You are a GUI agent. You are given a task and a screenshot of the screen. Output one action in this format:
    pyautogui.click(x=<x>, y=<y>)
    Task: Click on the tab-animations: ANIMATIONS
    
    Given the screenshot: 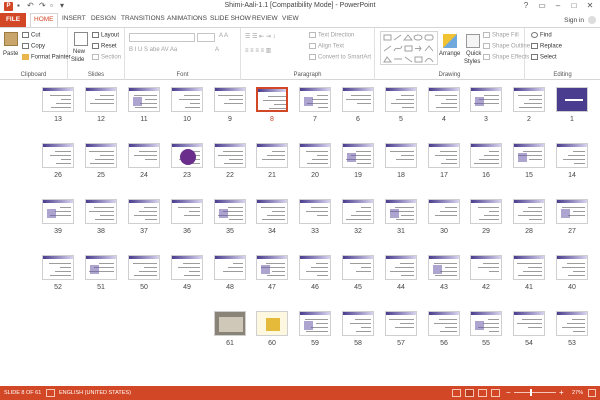 What is the action you would take?
    pyautogui.click(x=187, y=18)
    